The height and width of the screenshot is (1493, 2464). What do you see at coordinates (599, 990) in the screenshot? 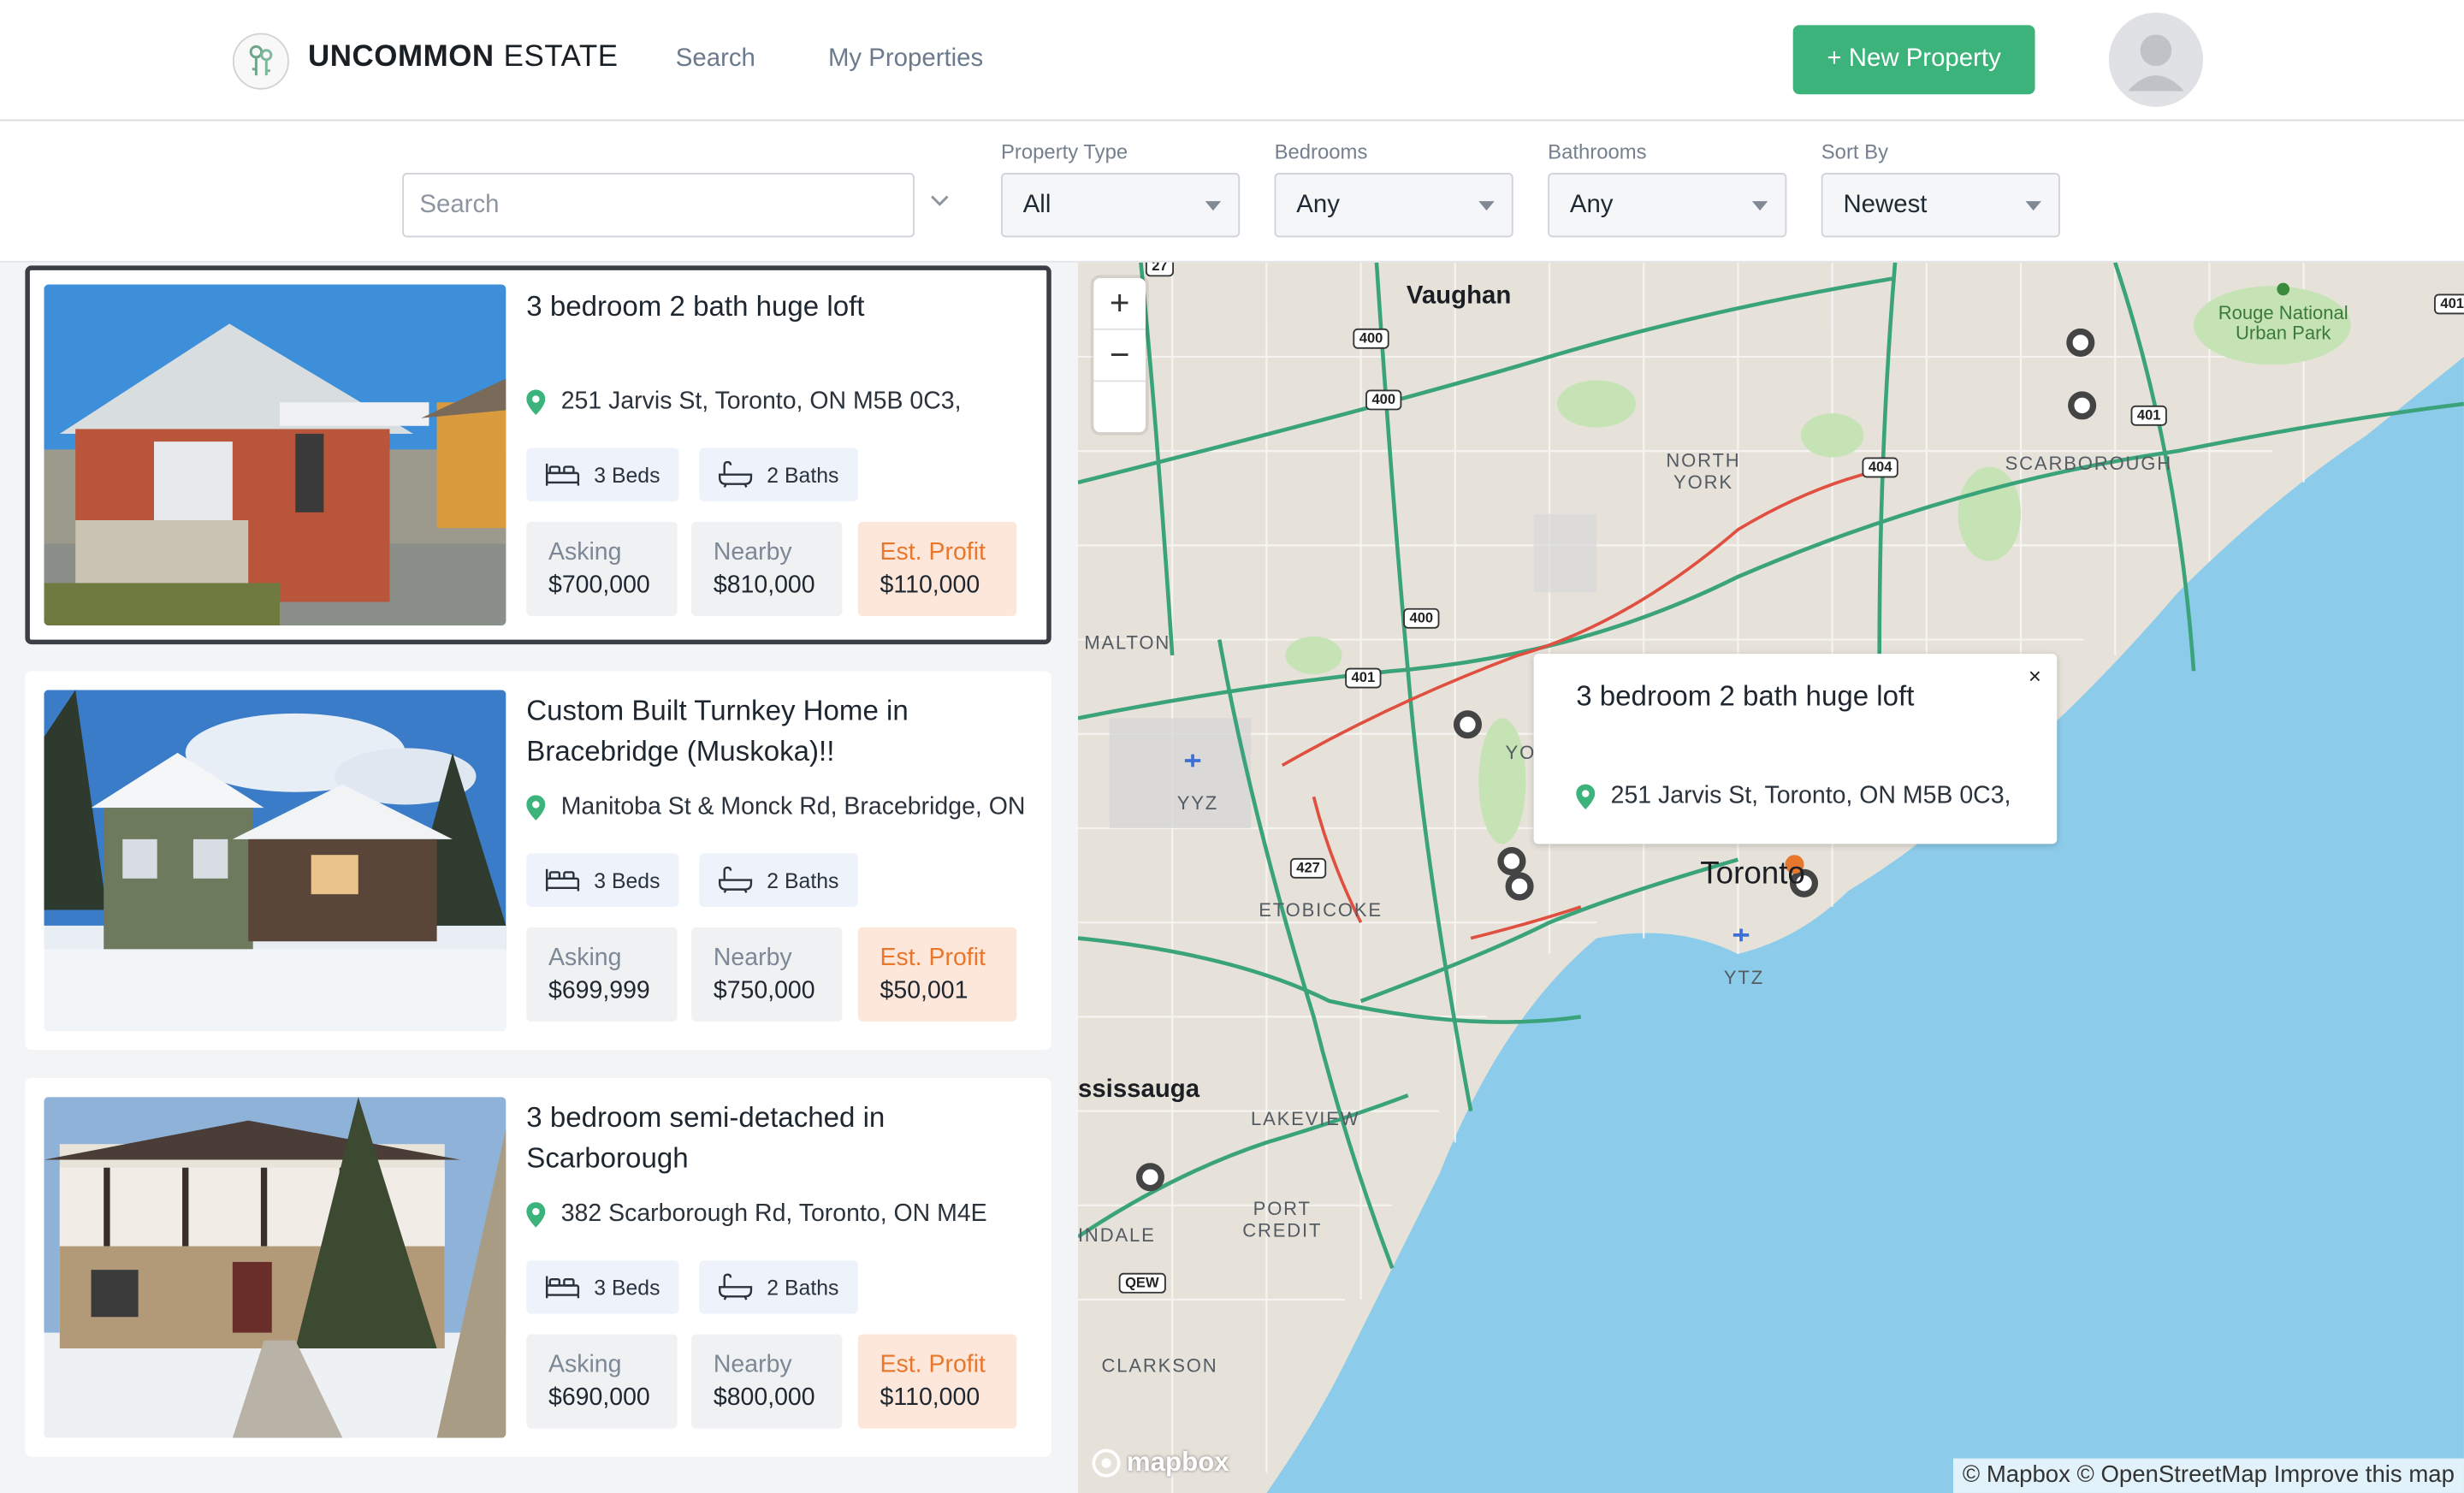
I see `asking-value: $699,999` at bounding box center [599, 990].